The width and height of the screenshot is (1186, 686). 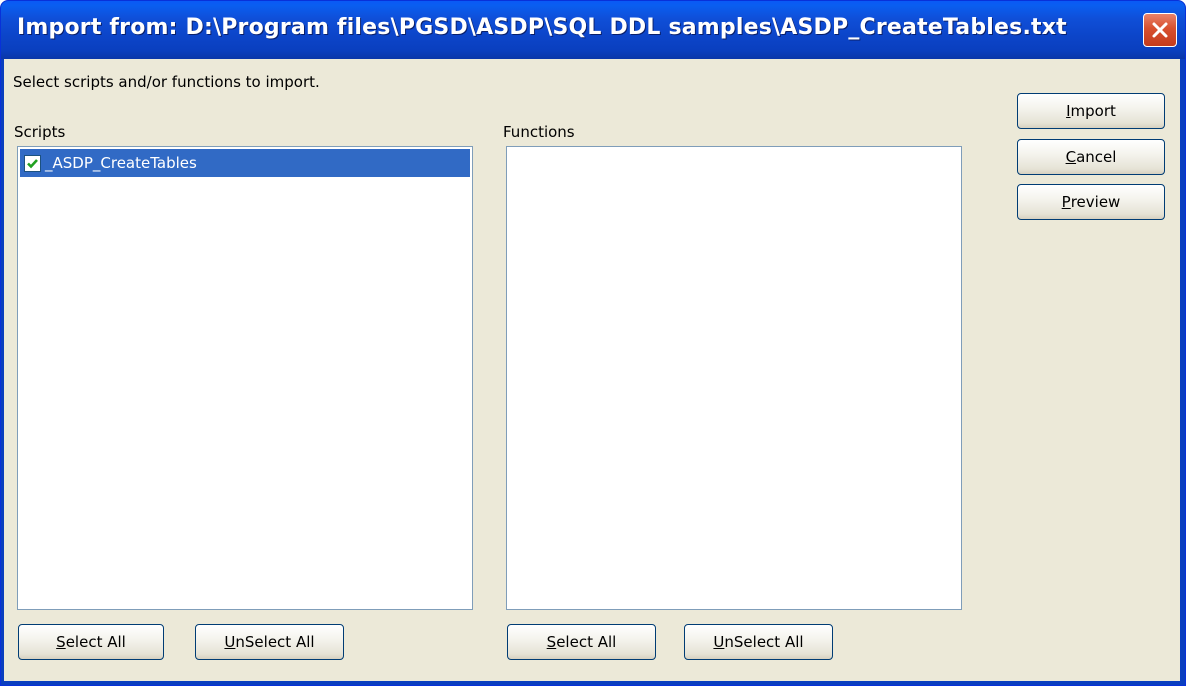 I want to click on functions-select-all-button: Select All, so click(x=581, y=642).